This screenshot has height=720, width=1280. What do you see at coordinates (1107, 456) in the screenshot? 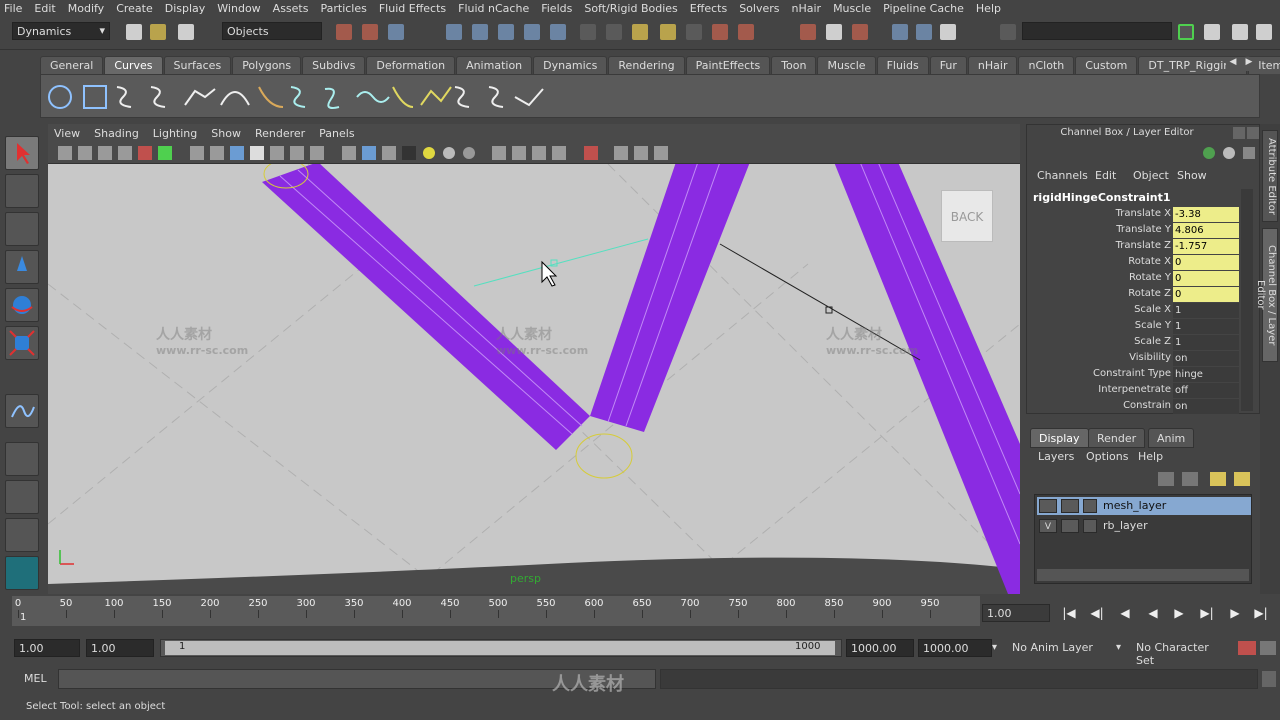
I see `layer-menu-options: Options` at bounding box center [1107, 456].